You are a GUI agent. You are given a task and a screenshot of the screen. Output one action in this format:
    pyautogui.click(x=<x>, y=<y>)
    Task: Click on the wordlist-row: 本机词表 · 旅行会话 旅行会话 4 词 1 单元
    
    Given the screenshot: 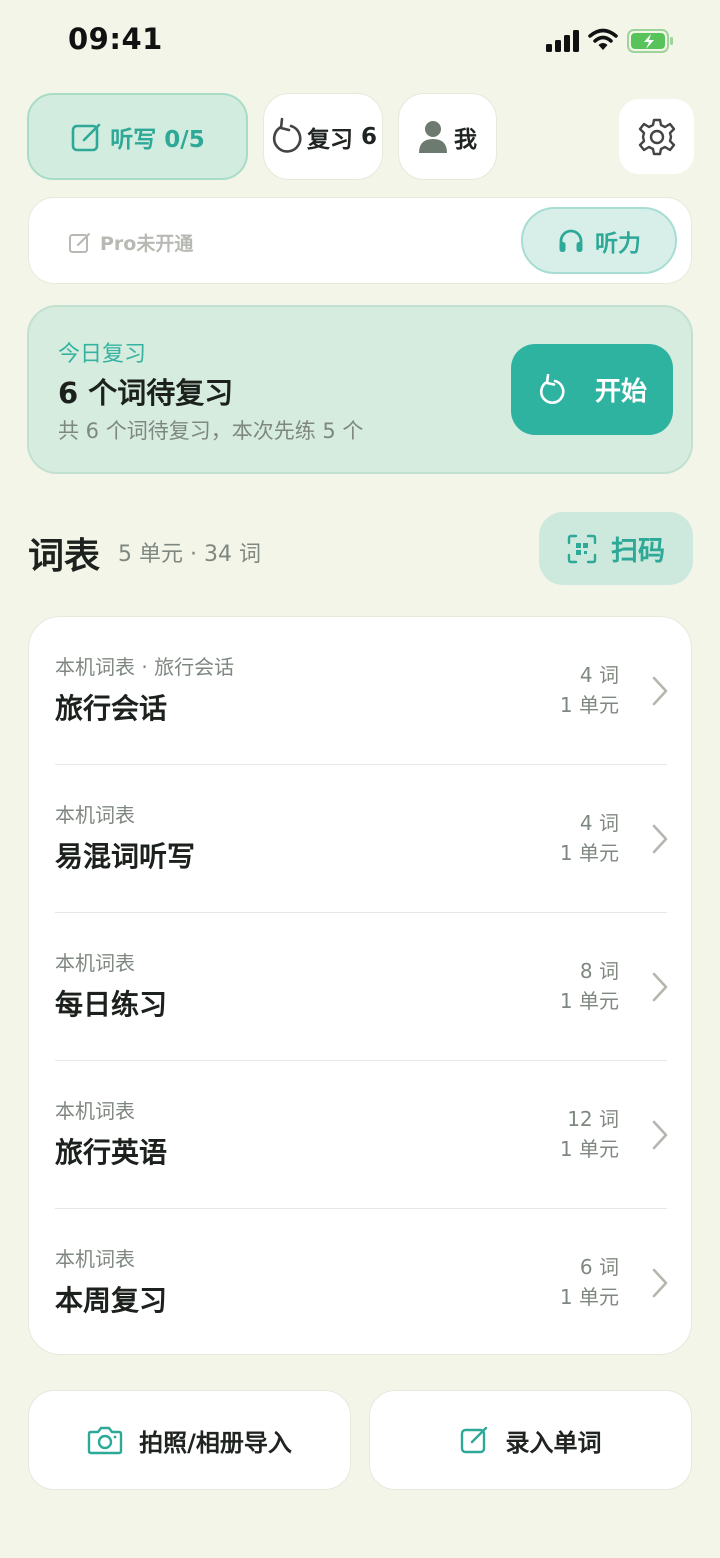 What is the action you would take?
    pyautogui.click(x=361, y=691)
    